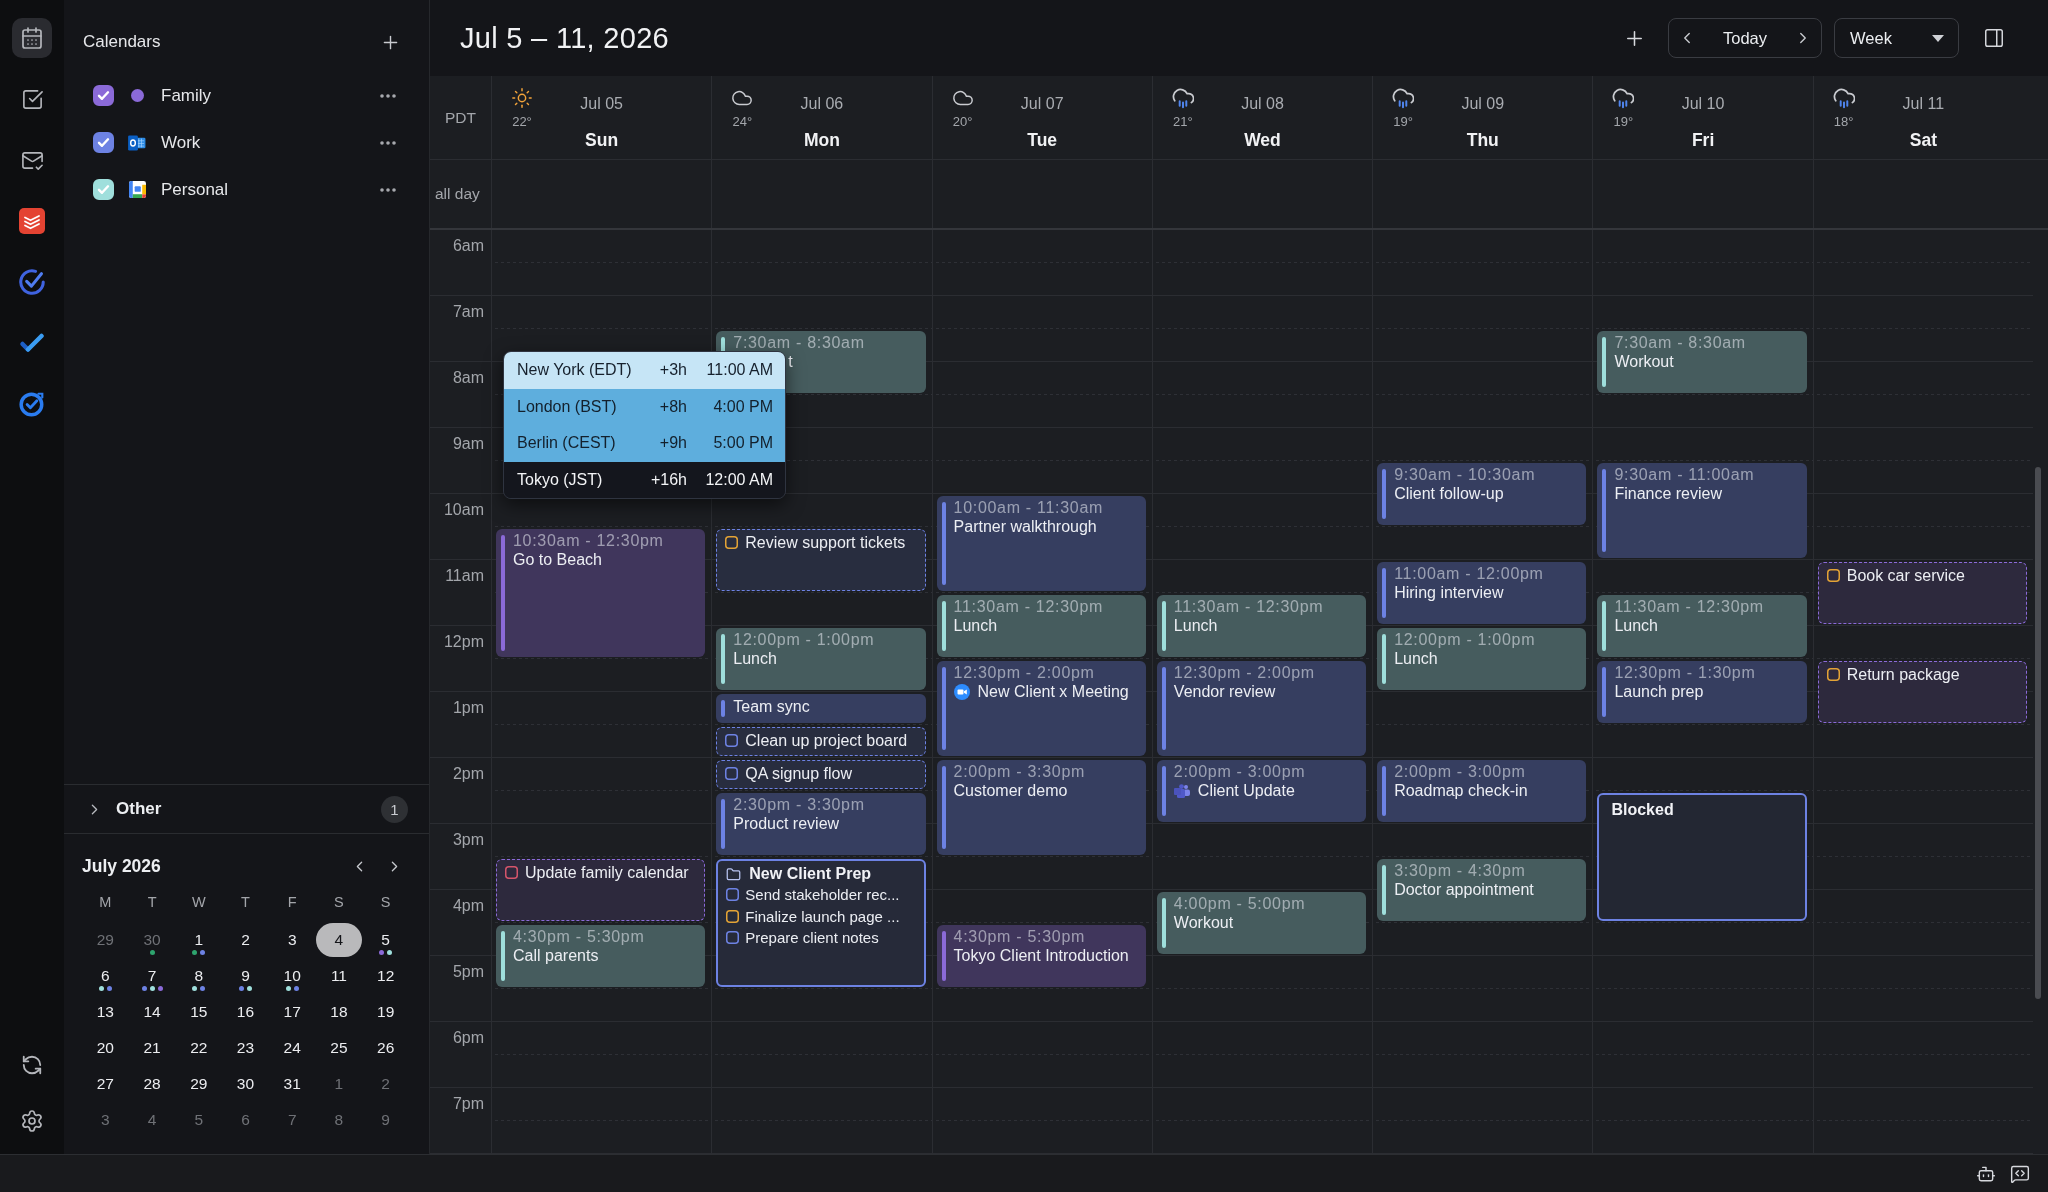  Describe the element at coordinates (1702, 692) in the screenshot. I see `event-card: 12:30pm - 1:30pm Launch prep` at that location.